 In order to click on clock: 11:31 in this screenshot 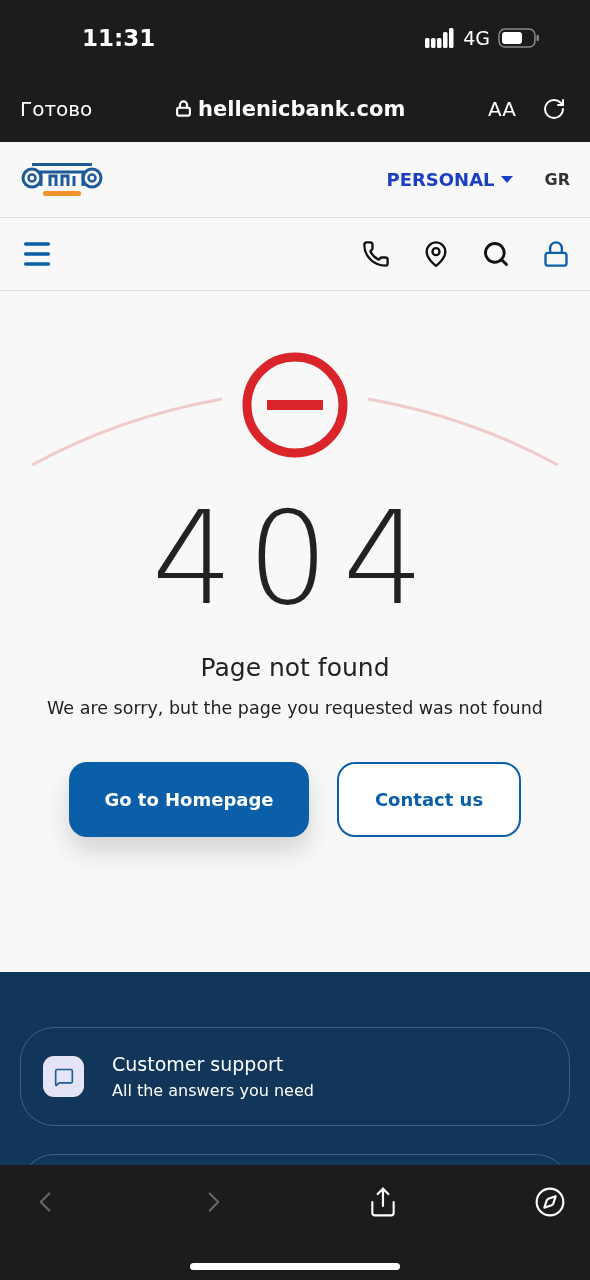, I will do `click(119, 37)`.